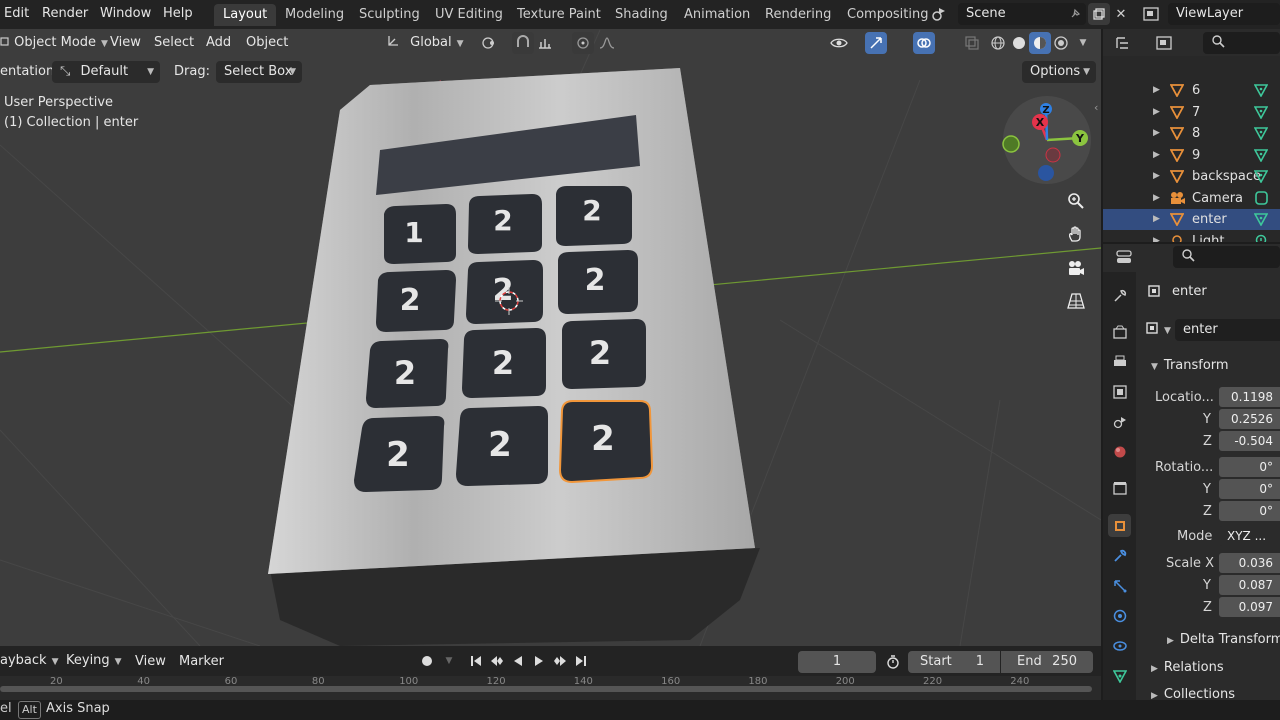  Describe the element at coordinates (314, 15) in the screenshot. I see `tab-modeling: Modeling` at that location.